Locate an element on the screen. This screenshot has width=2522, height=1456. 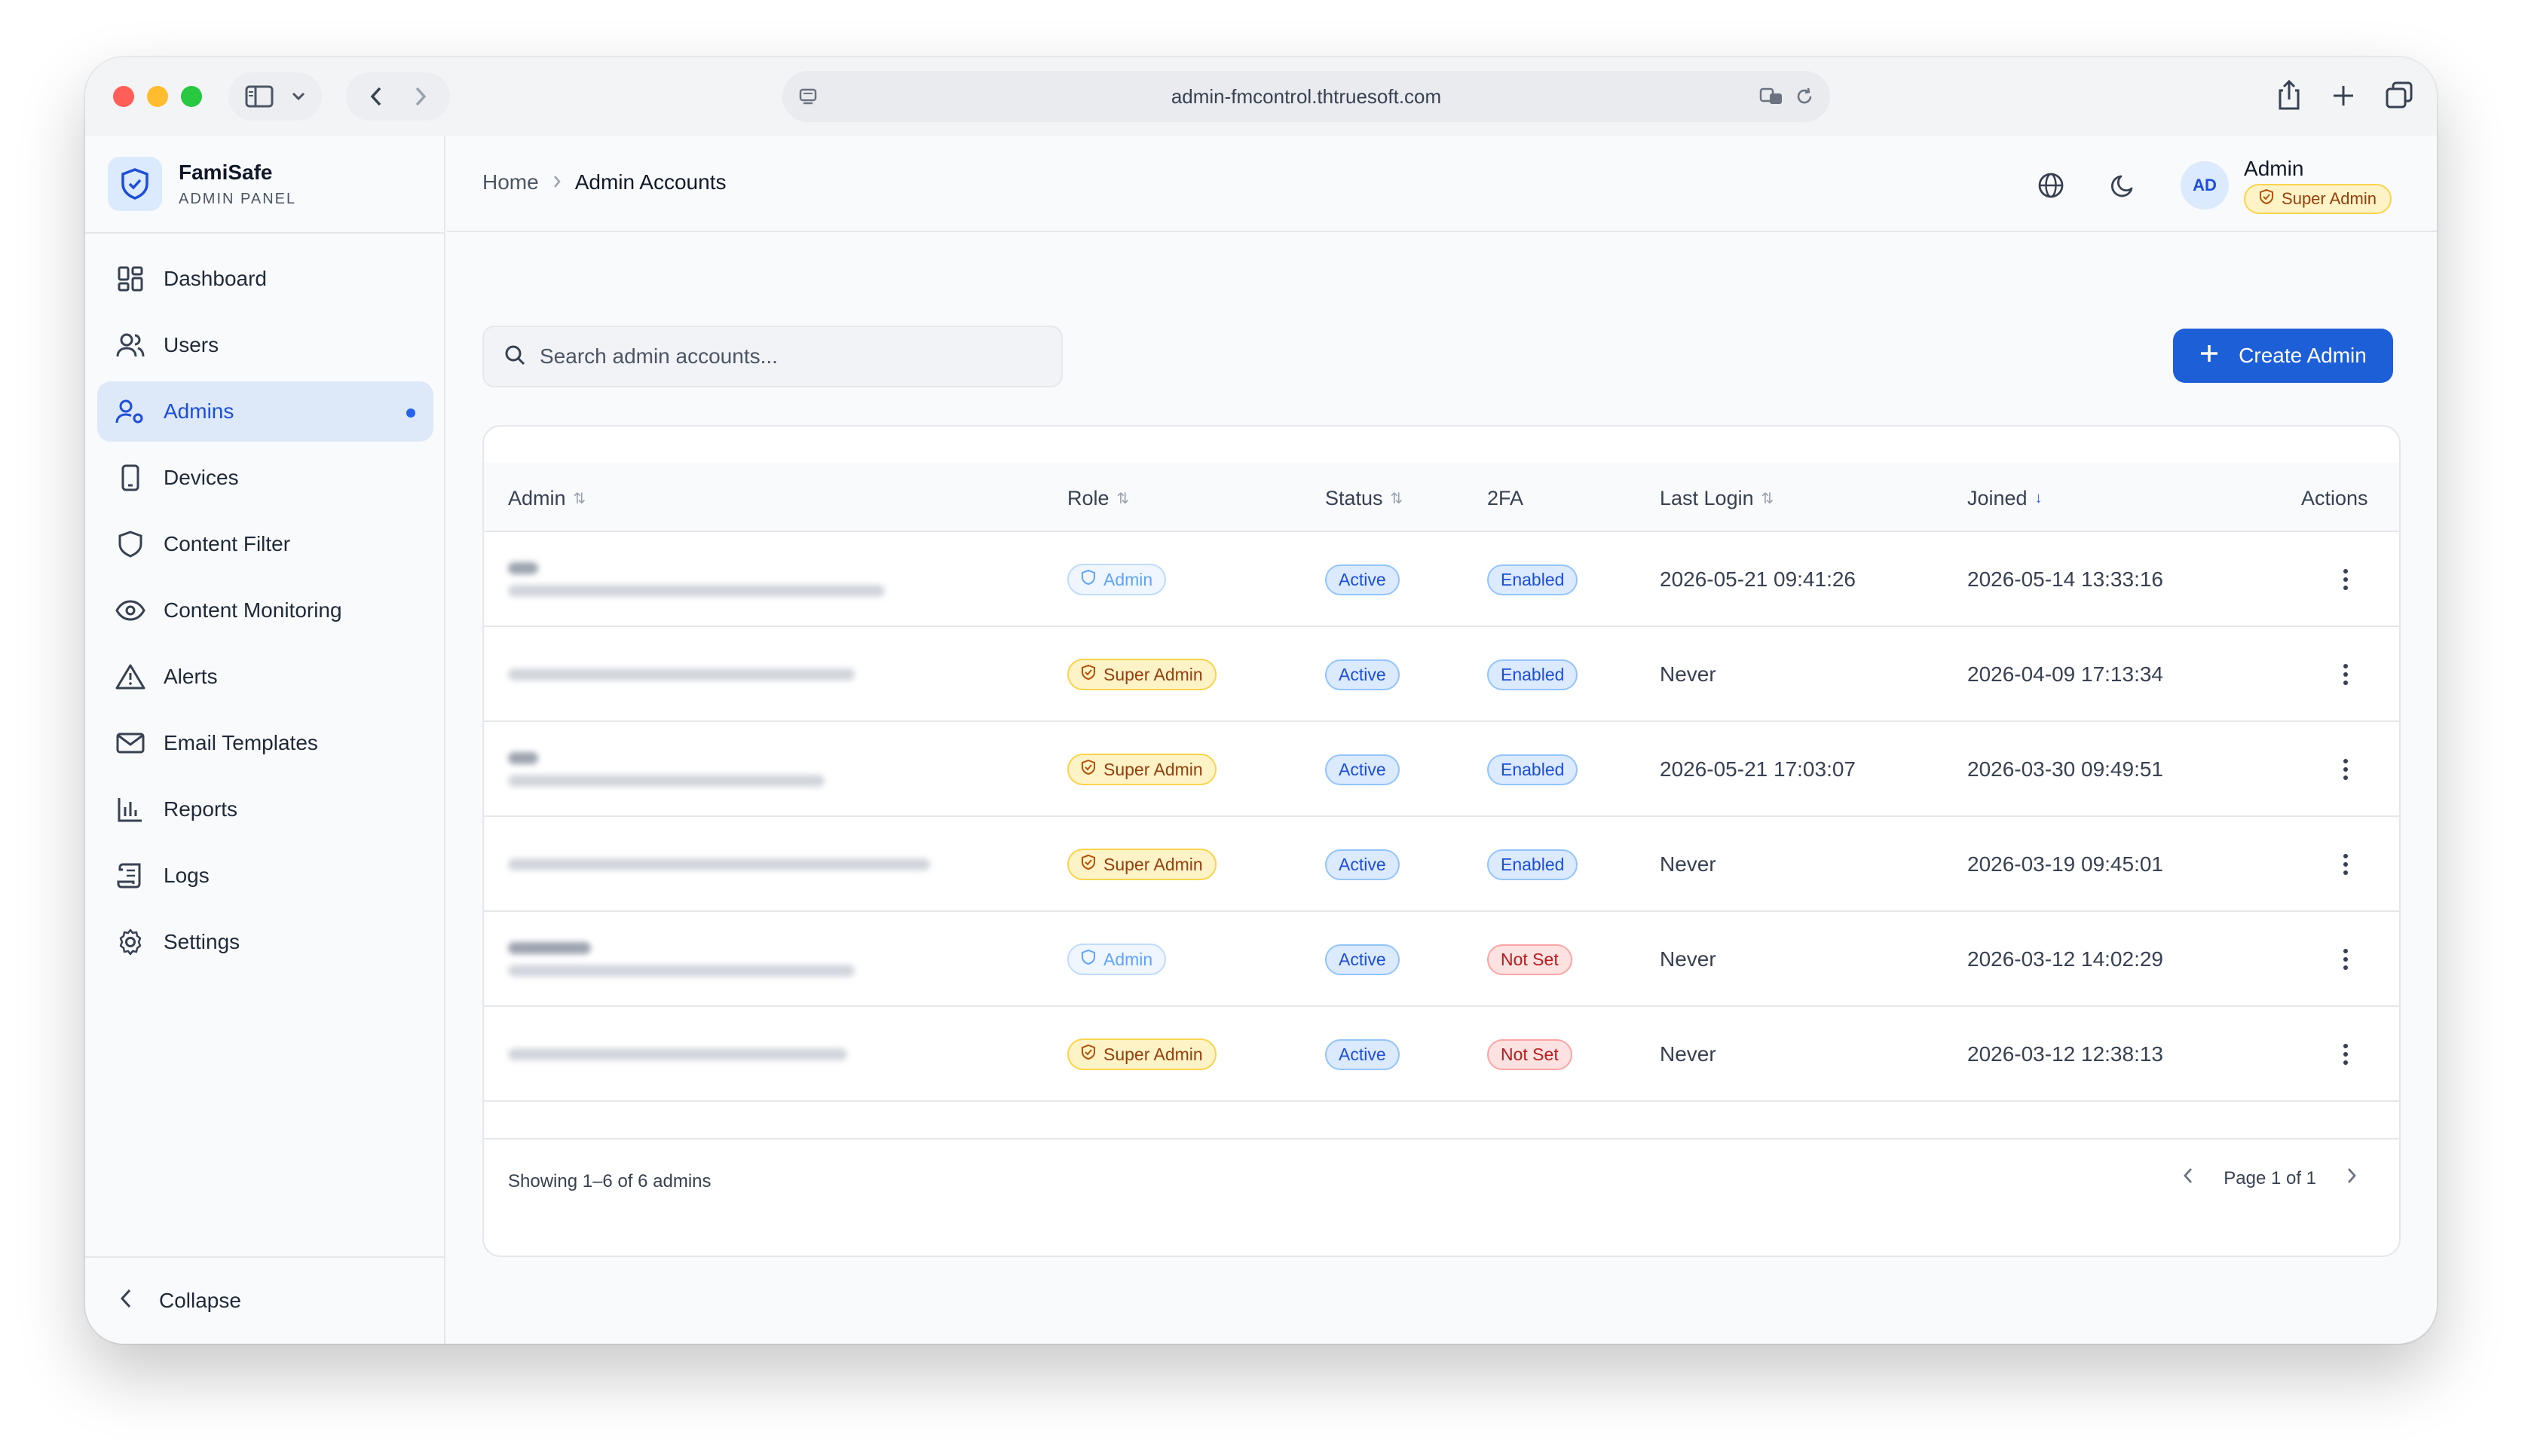
users-icon is located at coordinates (130, 345).